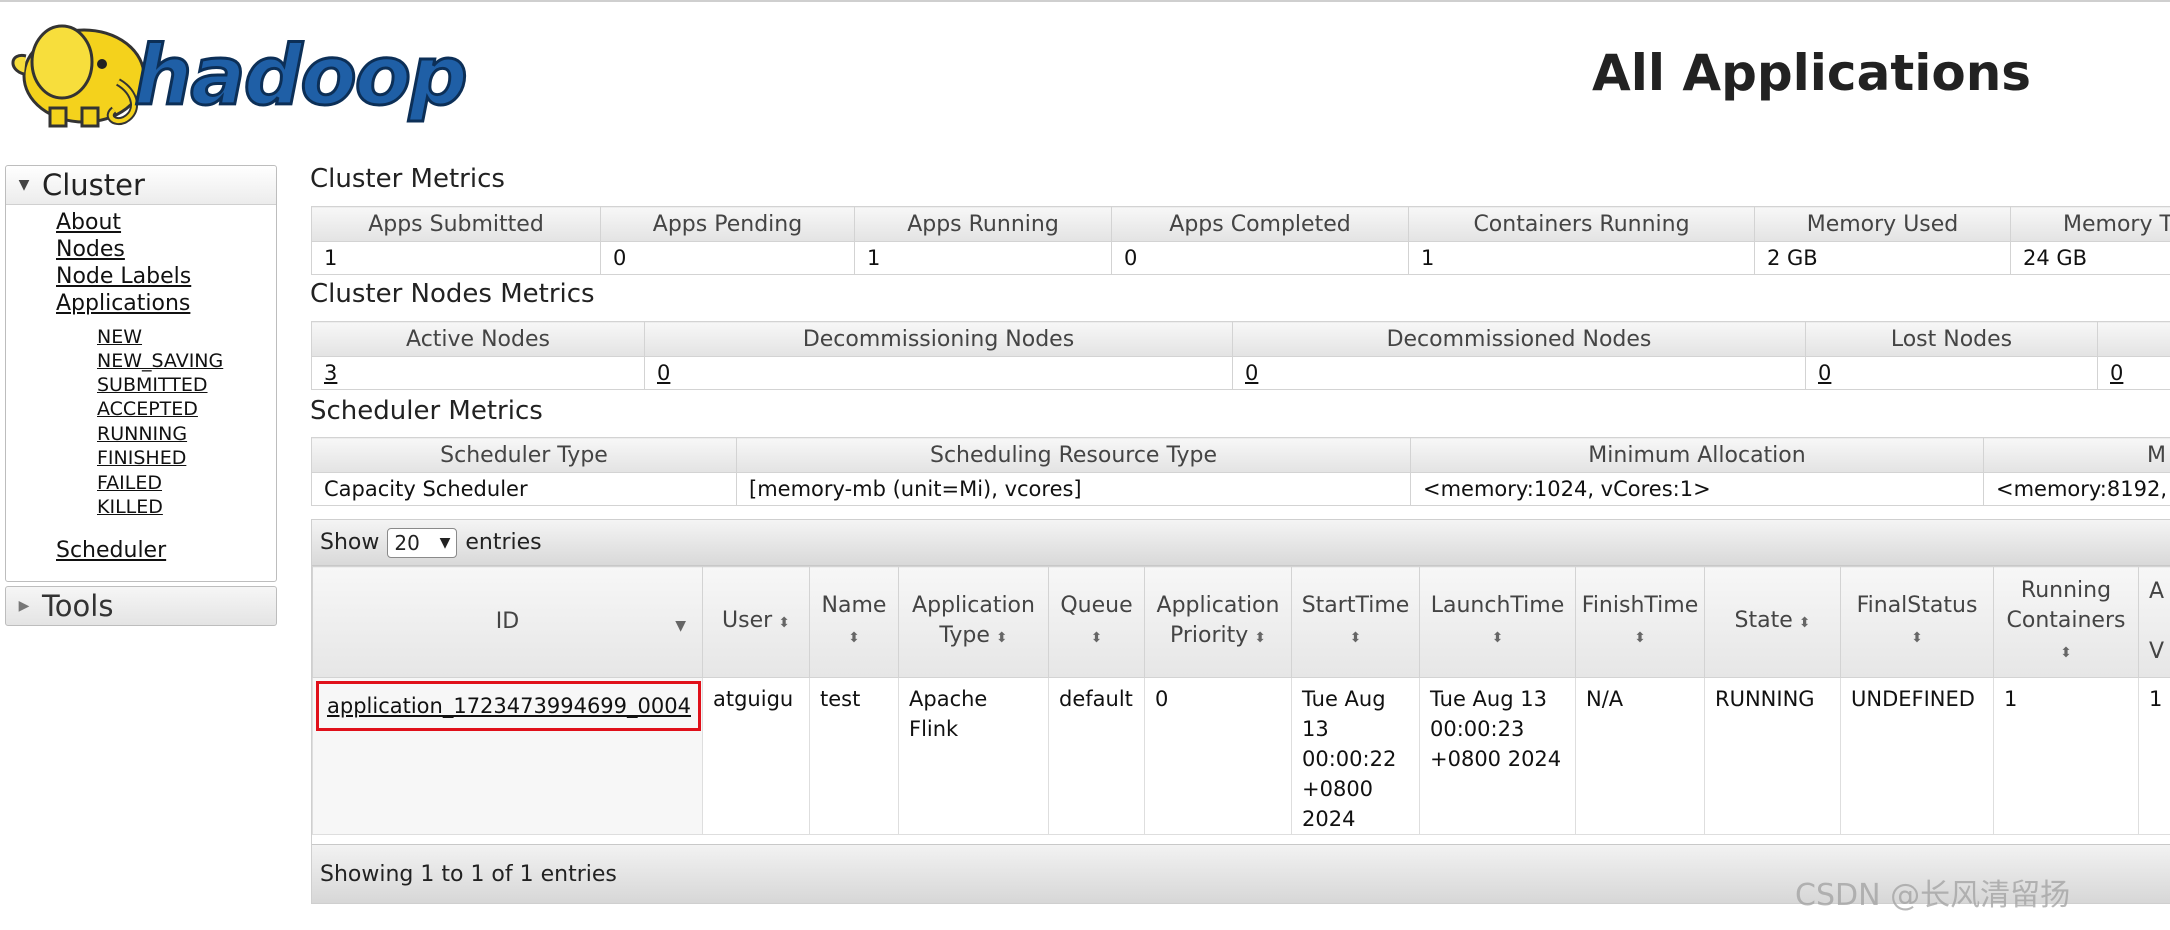 This screenshot has width=2170, height=930. I want to click on cell-launch-time: Tue Aug 13 00:00:23 +0800 2024, so click(1497, 756).